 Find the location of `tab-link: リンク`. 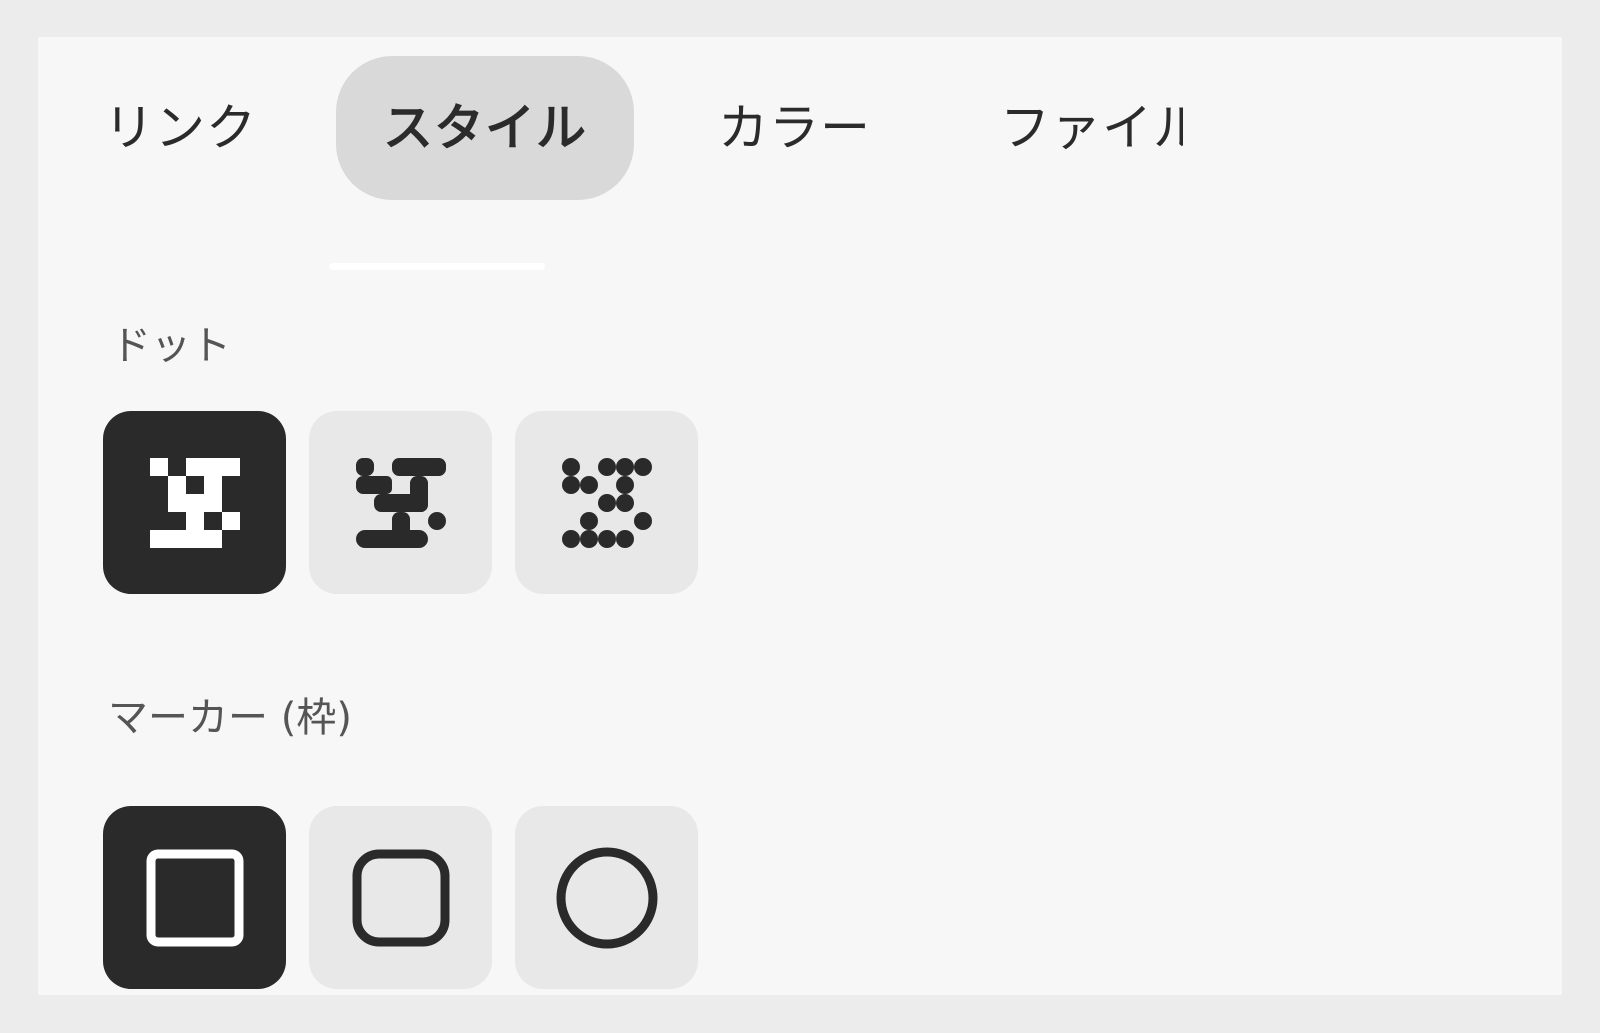

tab-link: リンク is located at coordinates (180, 128).